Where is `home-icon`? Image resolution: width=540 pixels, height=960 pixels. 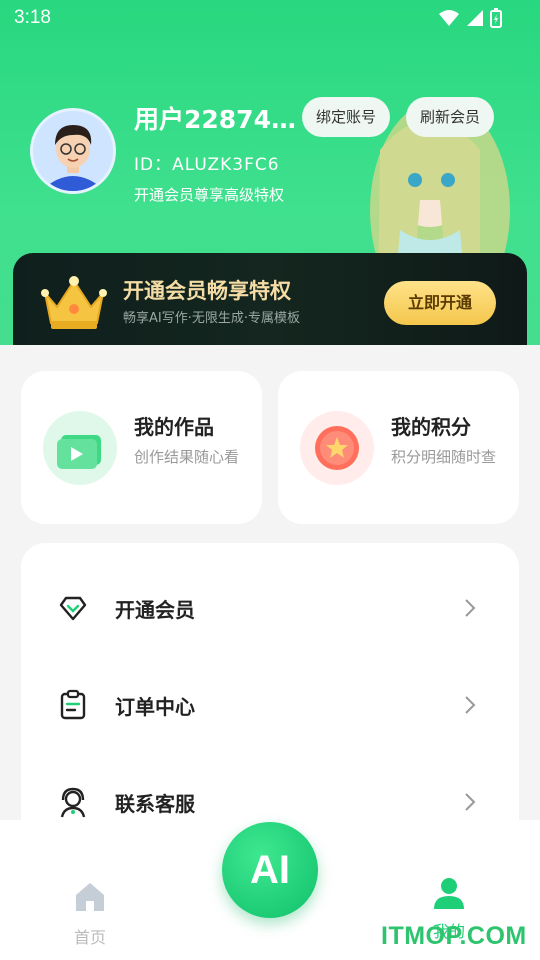 home-icon is located at coordinates (90, 897).